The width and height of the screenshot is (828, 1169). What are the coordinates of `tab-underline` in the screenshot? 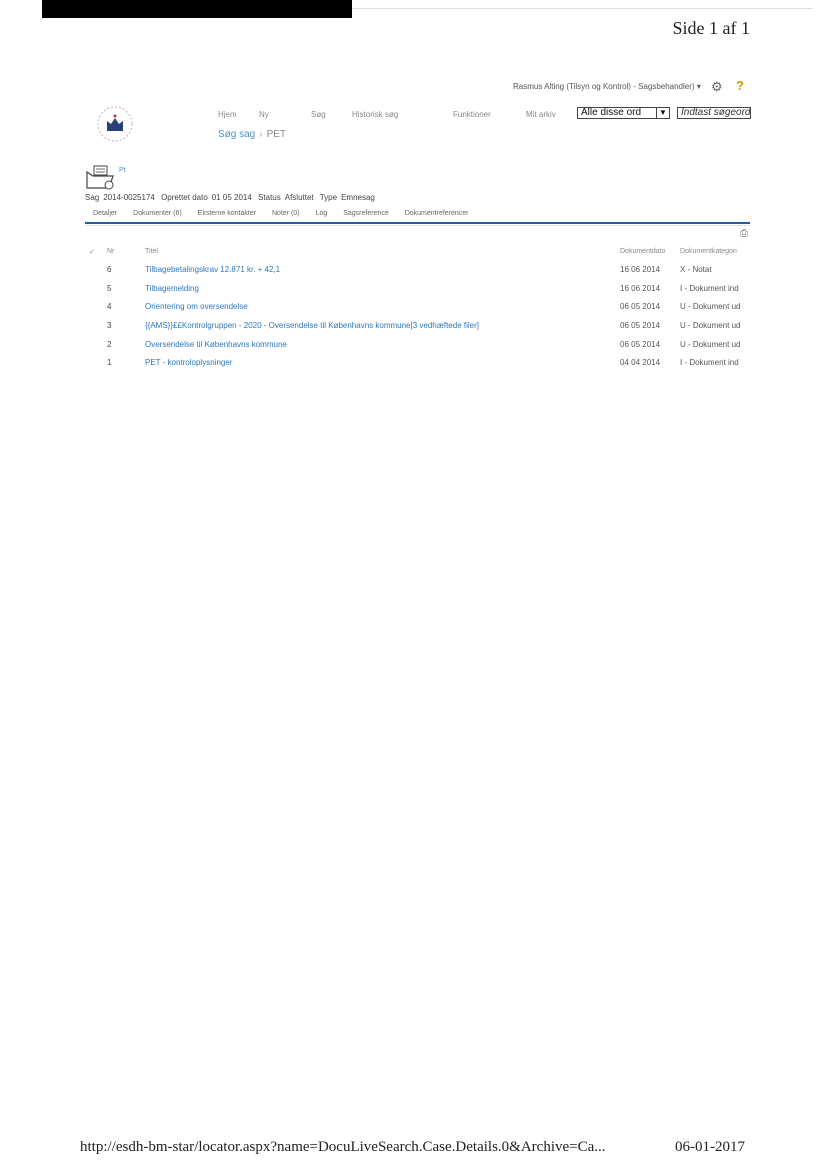 It's located at (417, 223).